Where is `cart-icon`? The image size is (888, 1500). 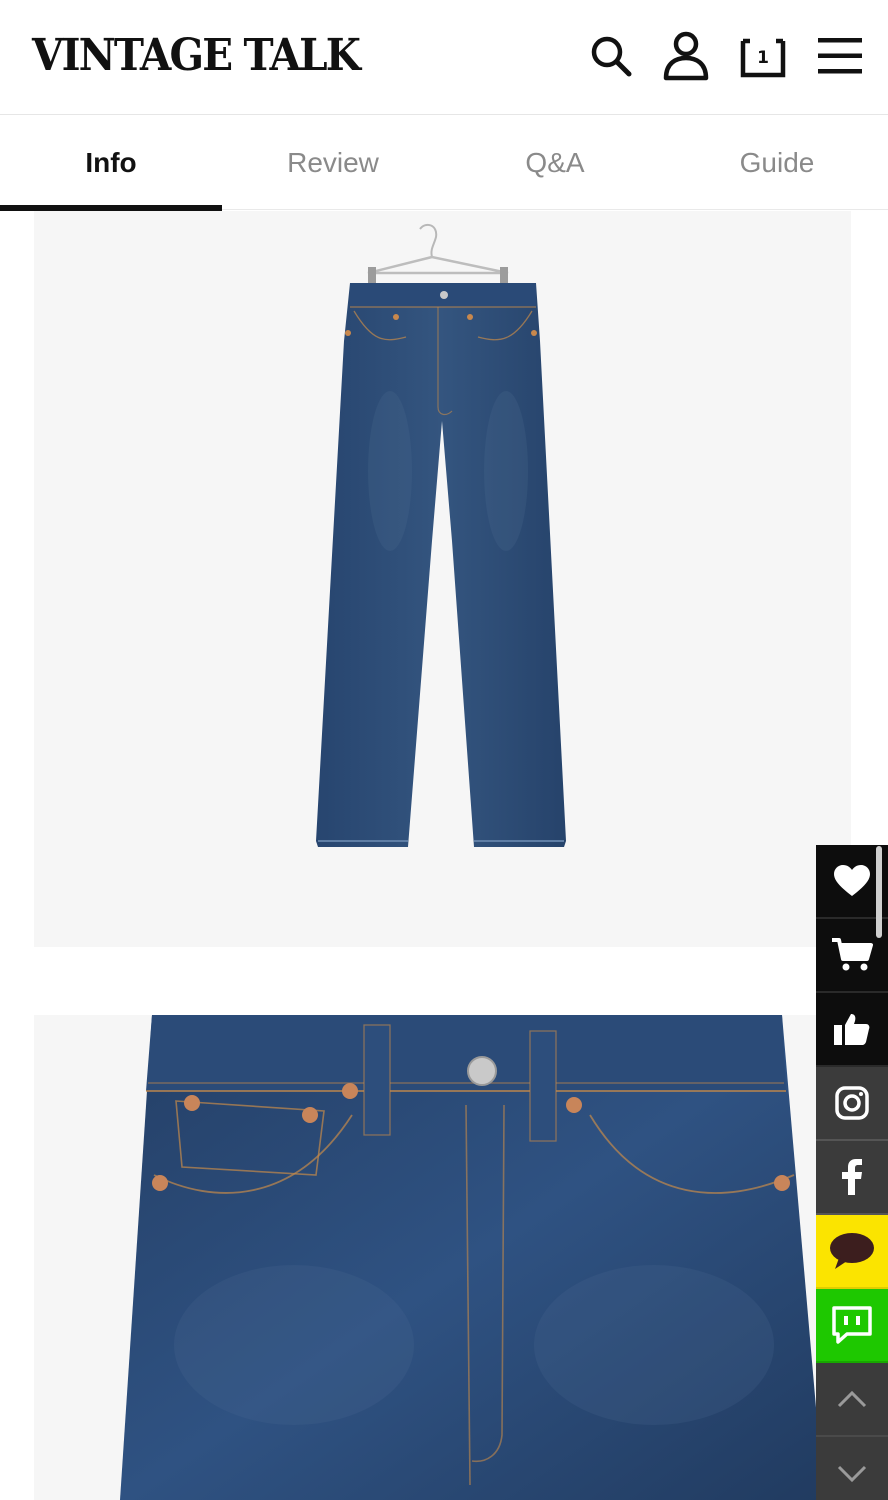
cart-icon is located at coordinates (852, 954).